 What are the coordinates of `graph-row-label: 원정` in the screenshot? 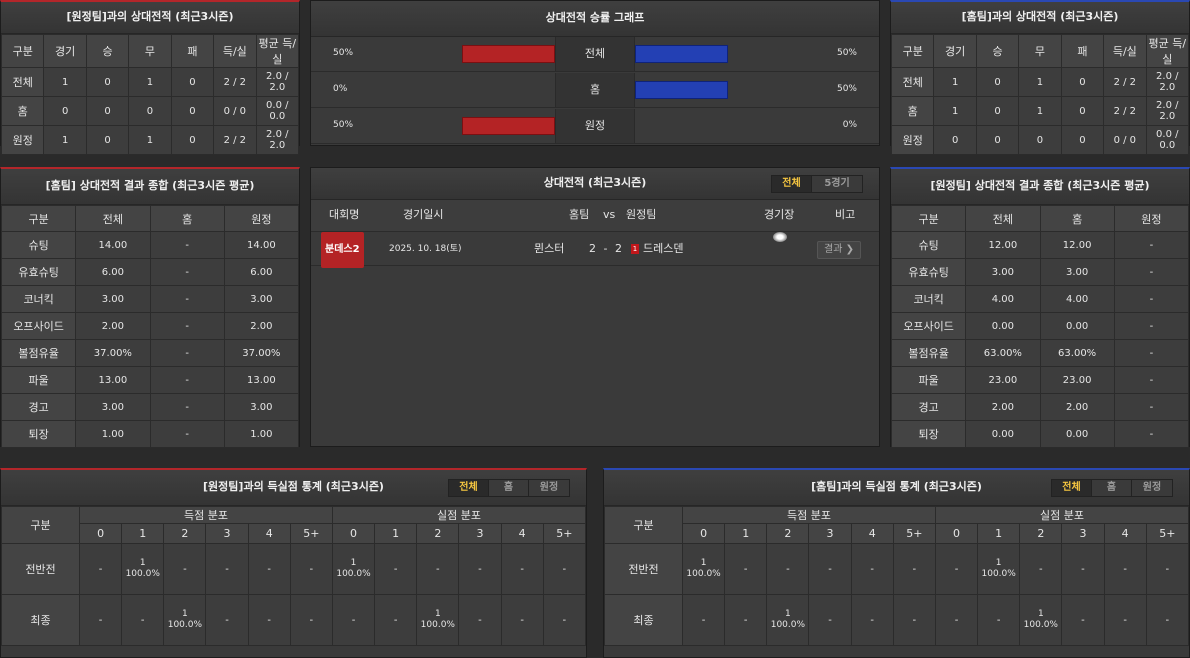 It's located at (595, 126).